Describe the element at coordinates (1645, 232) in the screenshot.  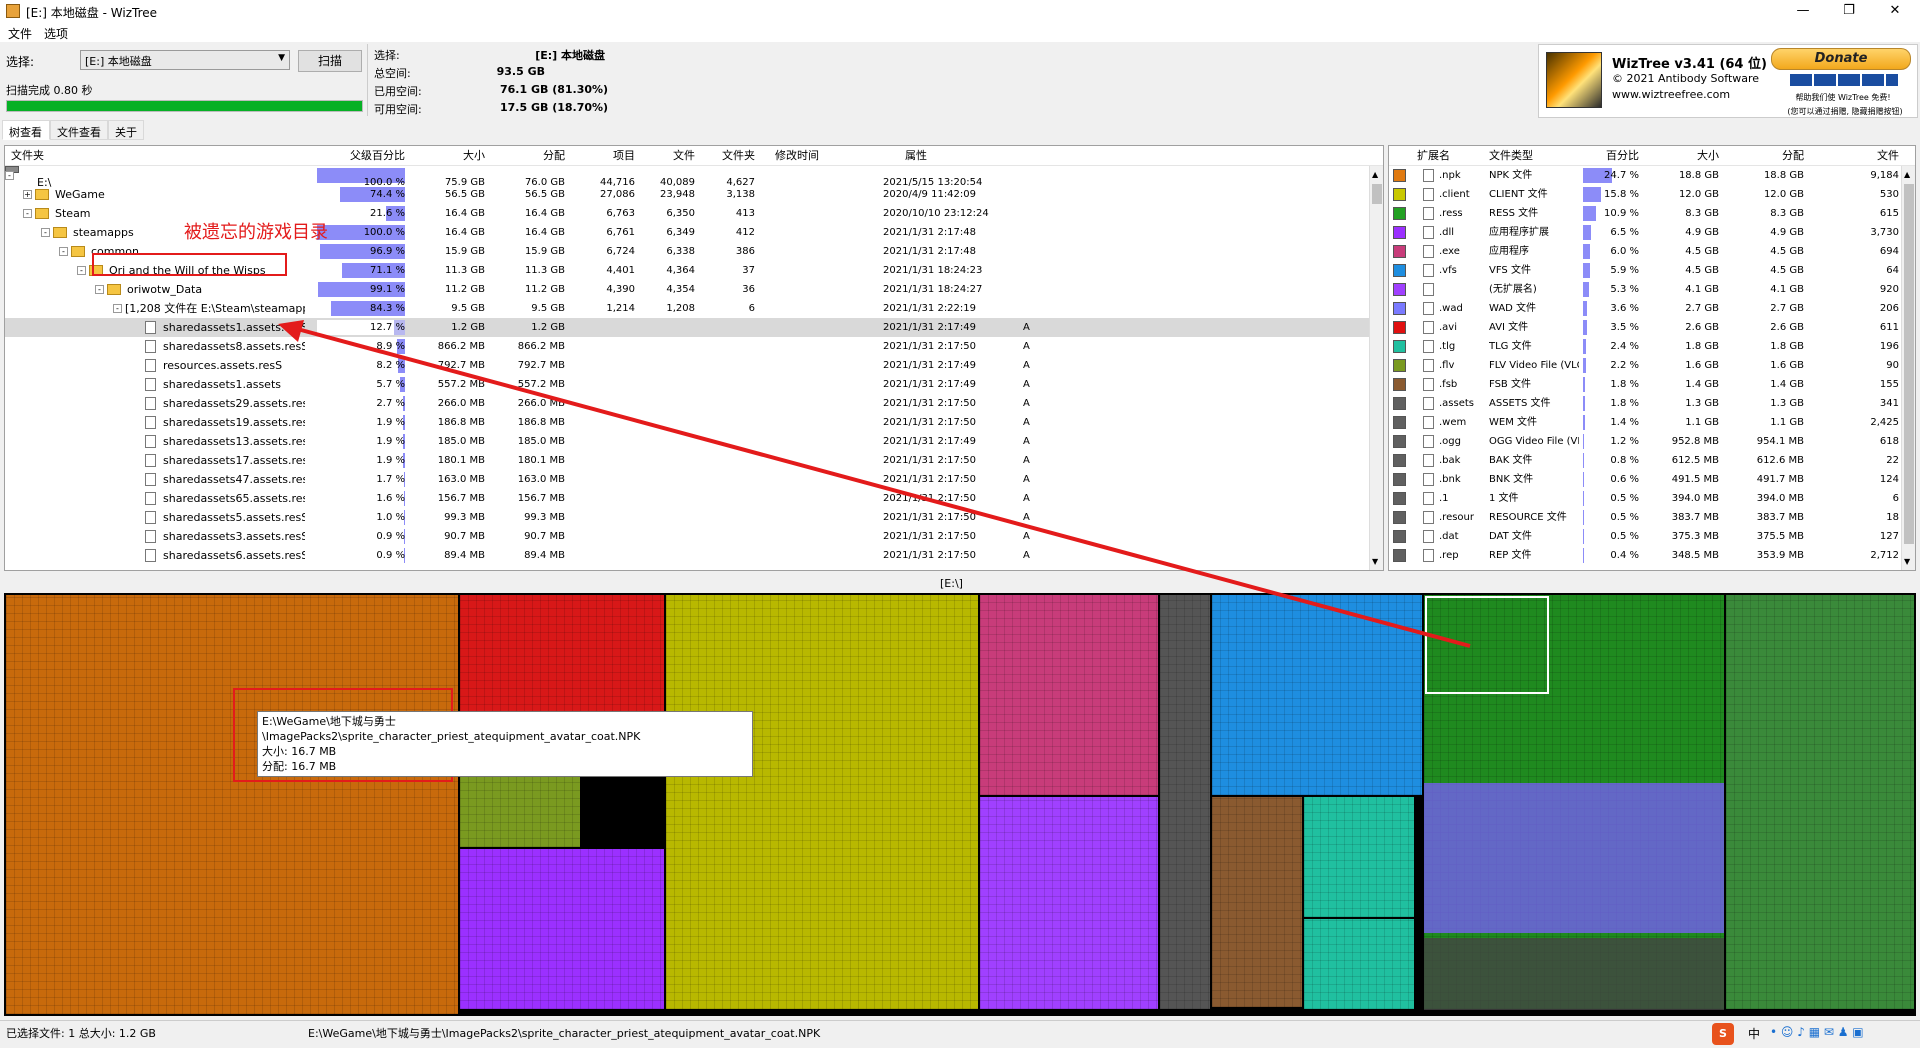
I see `ext-row: .dll 应用程序扩展 6.5 % 4.9 GB 4.9 GB 3,730` at that location.